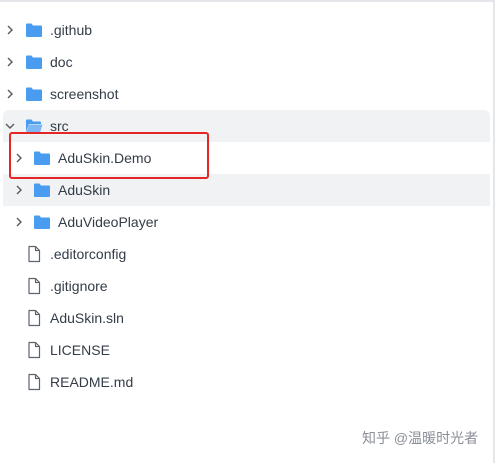 The height and width of the screenshot is (463, 502). Describe the element at coordinates (61, 62) in the screenshot. I see `tree-item-label: doc` at that location.